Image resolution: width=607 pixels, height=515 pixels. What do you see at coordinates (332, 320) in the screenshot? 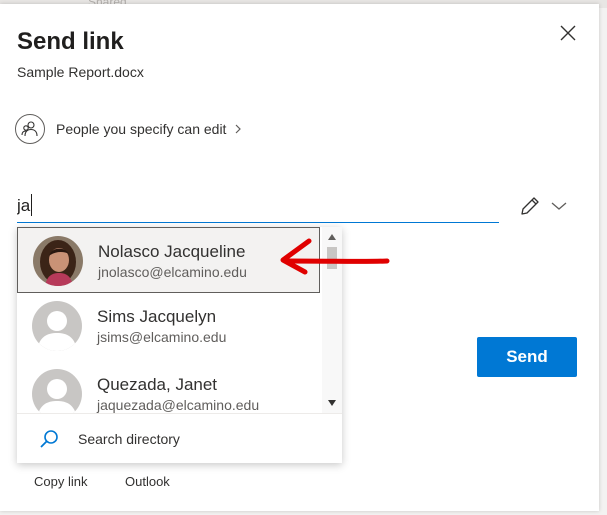
I see `suggestions-scrollbar` at bounding box center [332, 320].